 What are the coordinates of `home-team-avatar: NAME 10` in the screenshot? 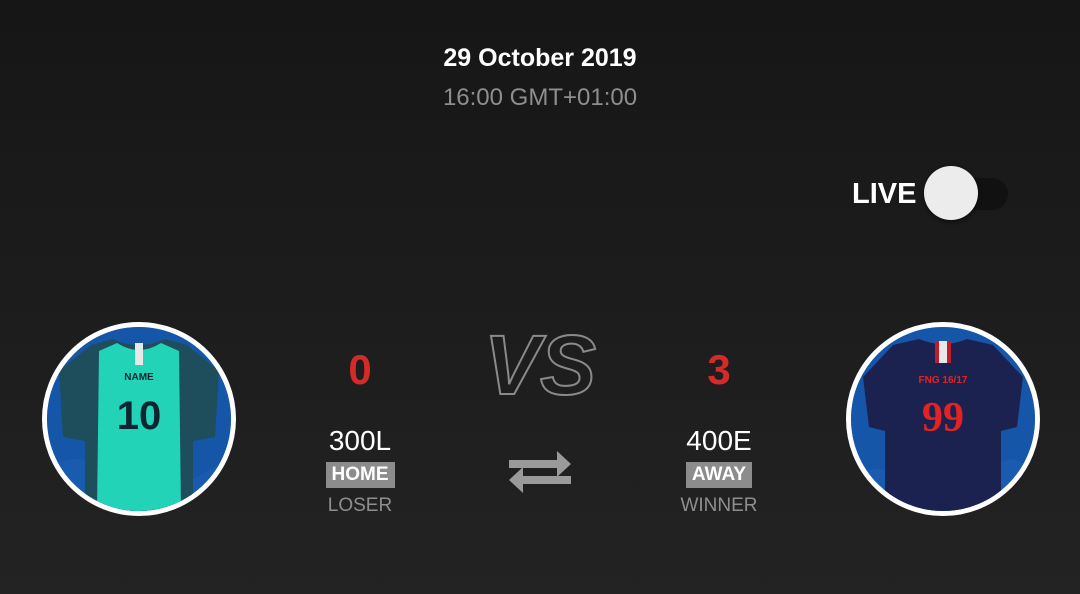 It's located at (139, 419).